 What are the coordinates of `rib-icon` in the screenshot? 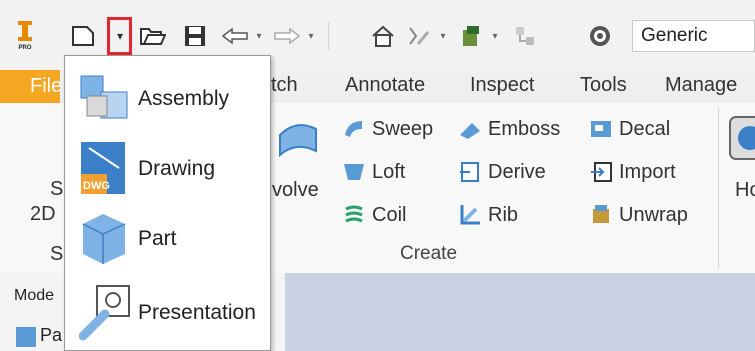 It's located at (470, 215).